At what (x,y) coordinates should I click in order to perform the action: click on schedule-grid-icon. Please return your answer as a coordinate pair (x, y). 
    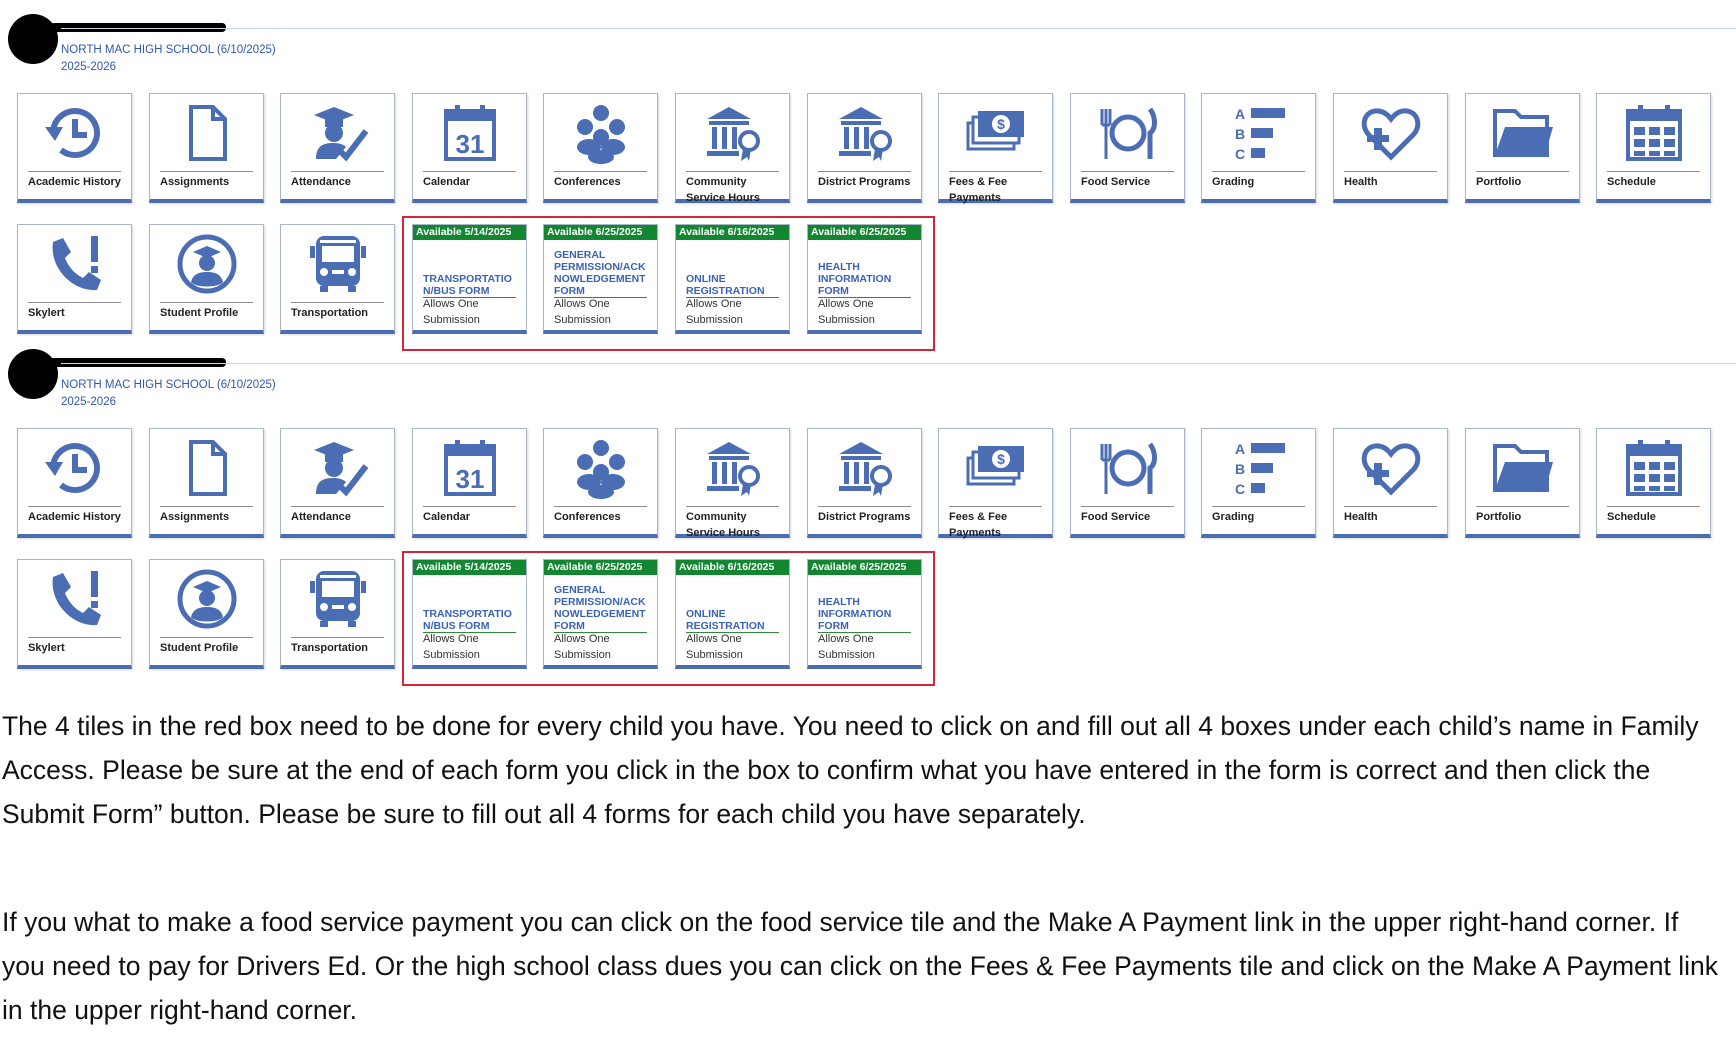
    Looking at the image, I should click on (1653, 133).